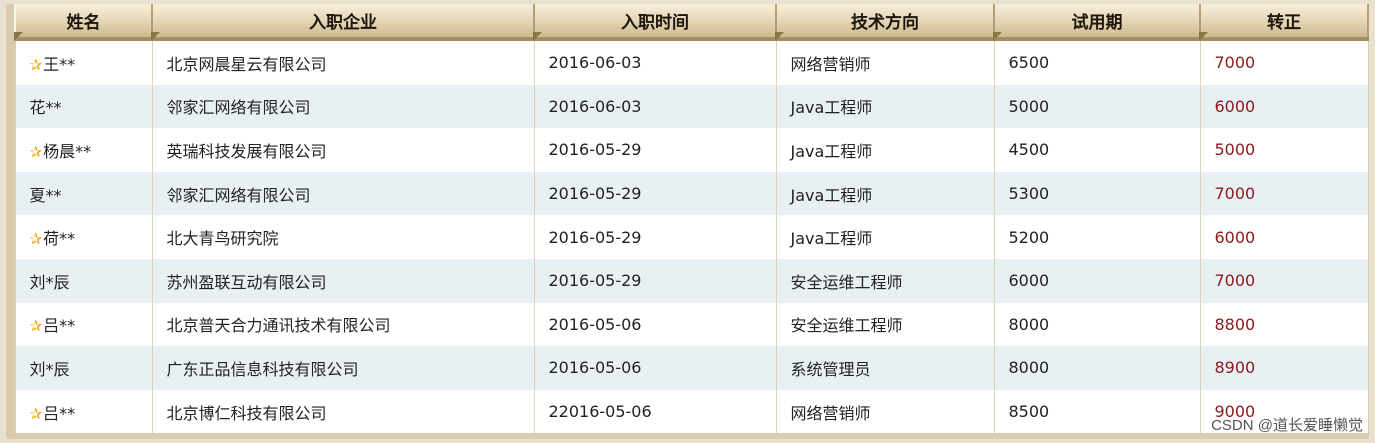  What do you see at coordinates (1096, 106) in the screenshot?
I see `cell-probation: 5000` at bounding box center [1096, 106].